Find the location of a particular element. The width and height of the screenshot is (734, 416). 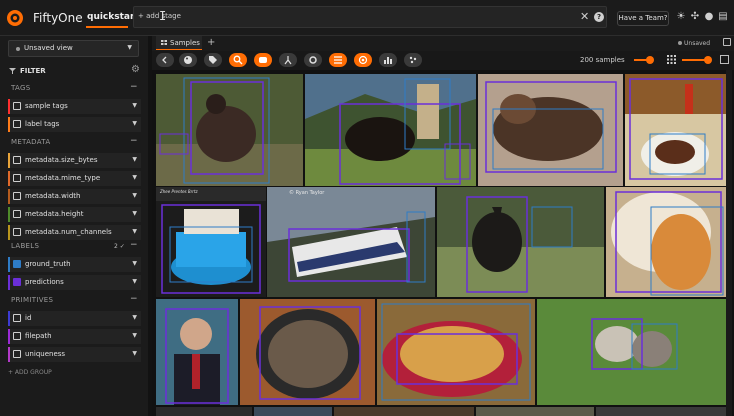

sidebar-item-filepath: filepath ▼ is located at coordinates (74, 336).